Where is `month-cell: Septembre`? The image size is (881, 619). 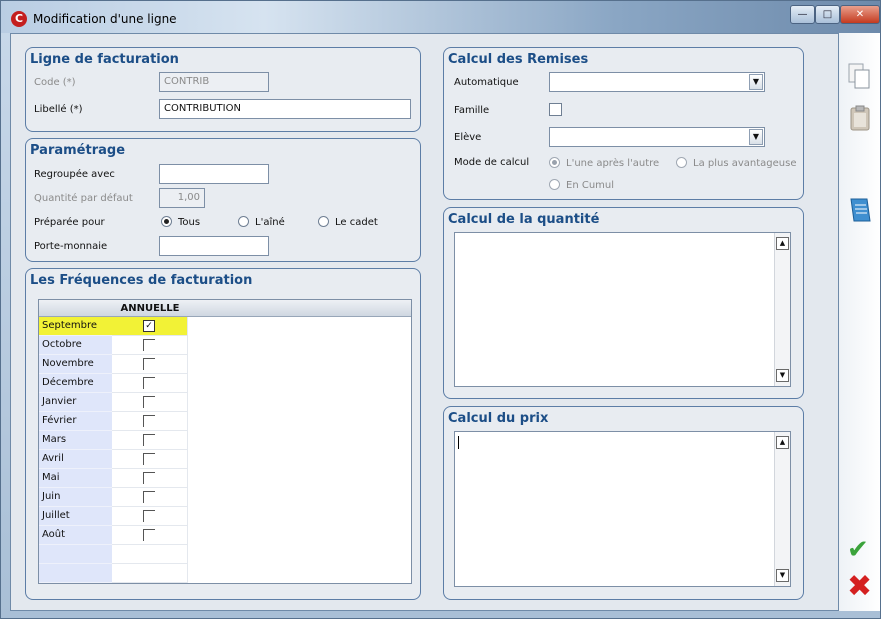 month-cell: Septembre is located at coordinates (75, 326).